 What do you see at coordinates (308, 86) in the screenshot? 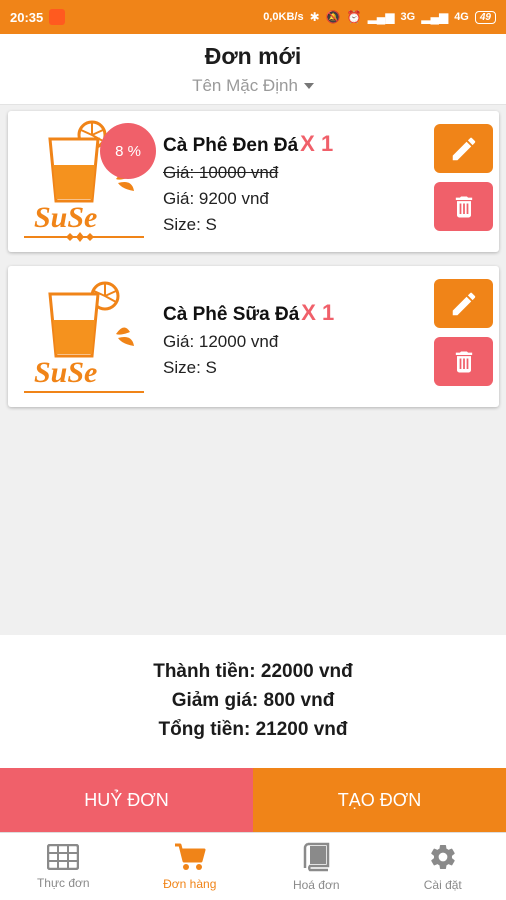
I see `chevron-down-icon` at bounding box center [308, 86].